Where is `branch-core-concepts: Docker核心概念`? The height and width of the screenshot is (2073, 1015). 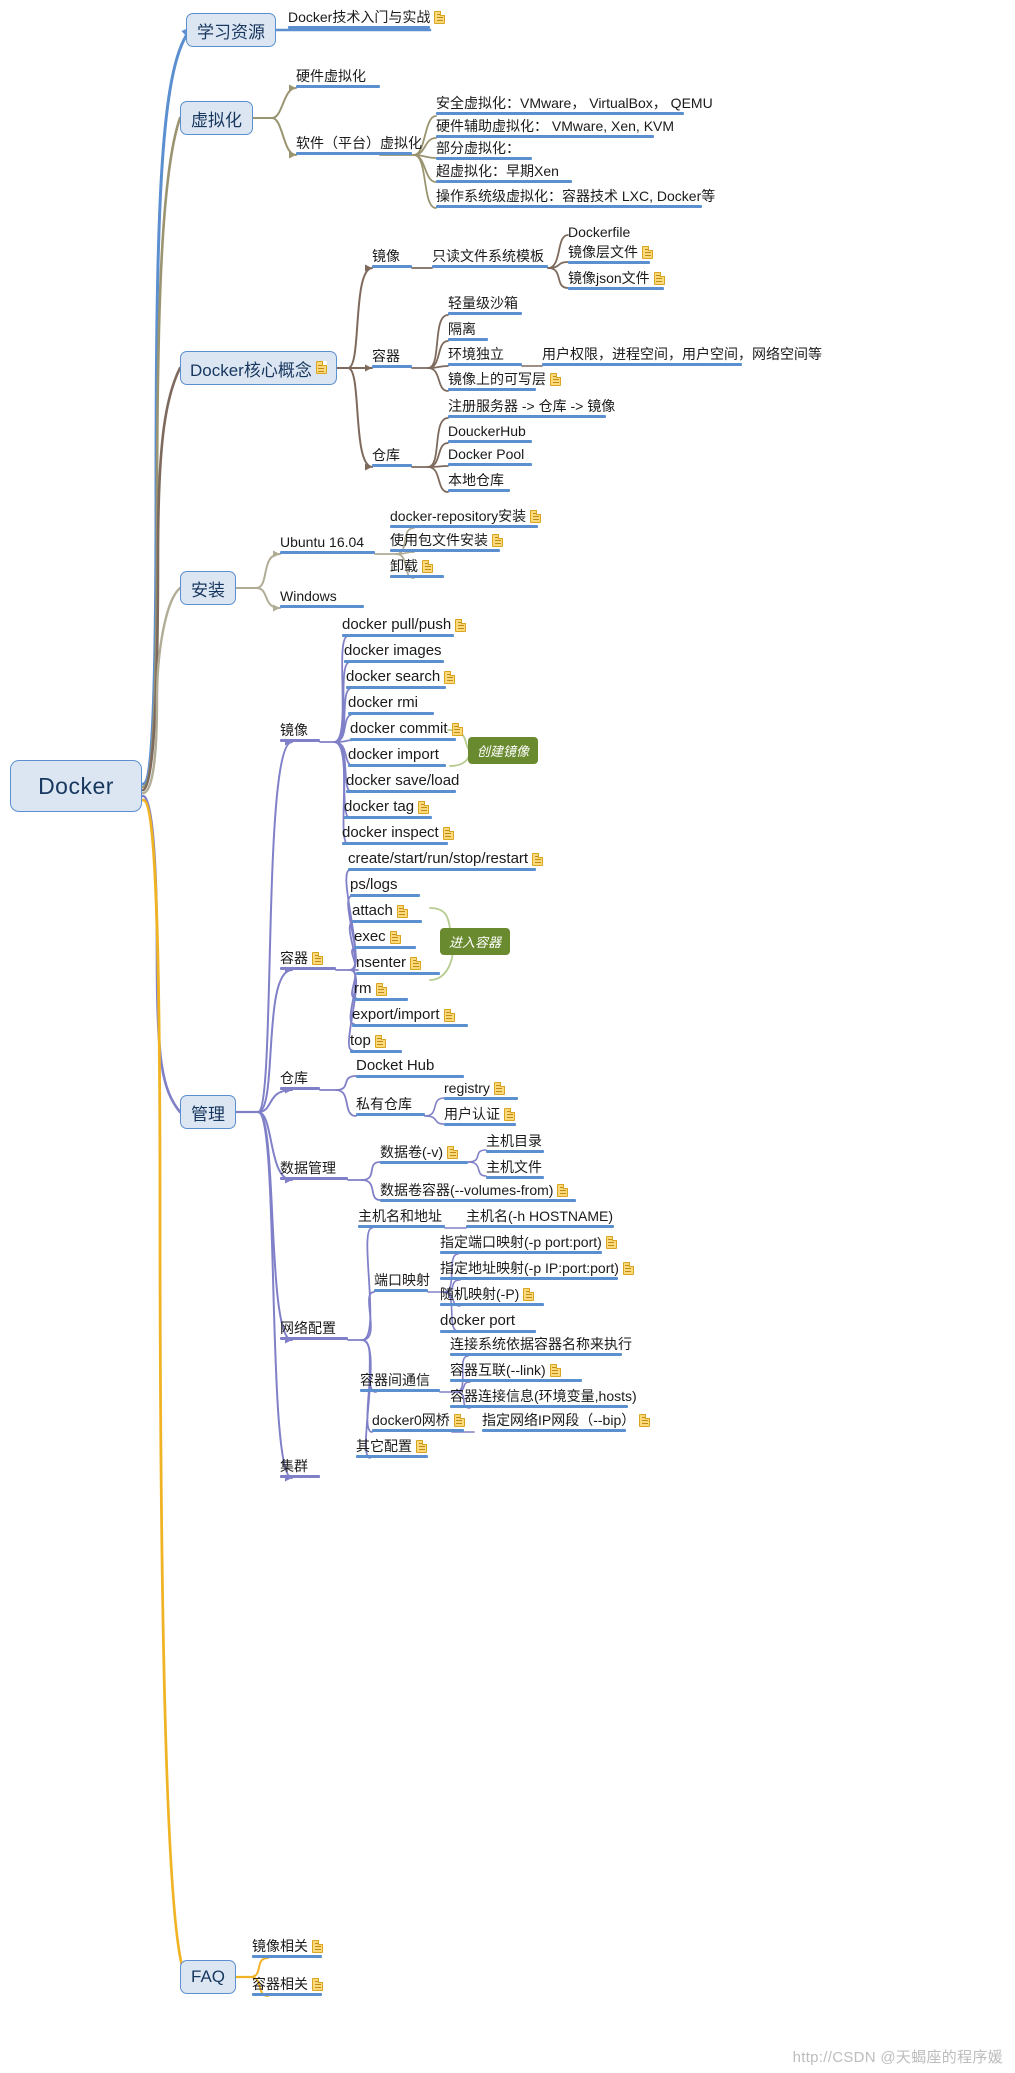 branch-core-concepts: Docker核心概念 is located at coordinates (258, 368).